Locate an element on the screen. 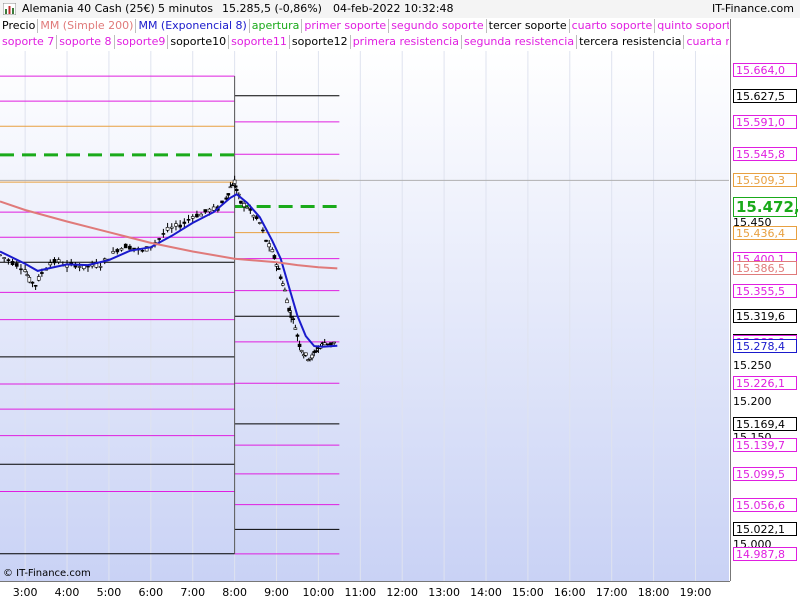  legend-item: MM (Exponencial 8) is located at coordinates (193, 26).